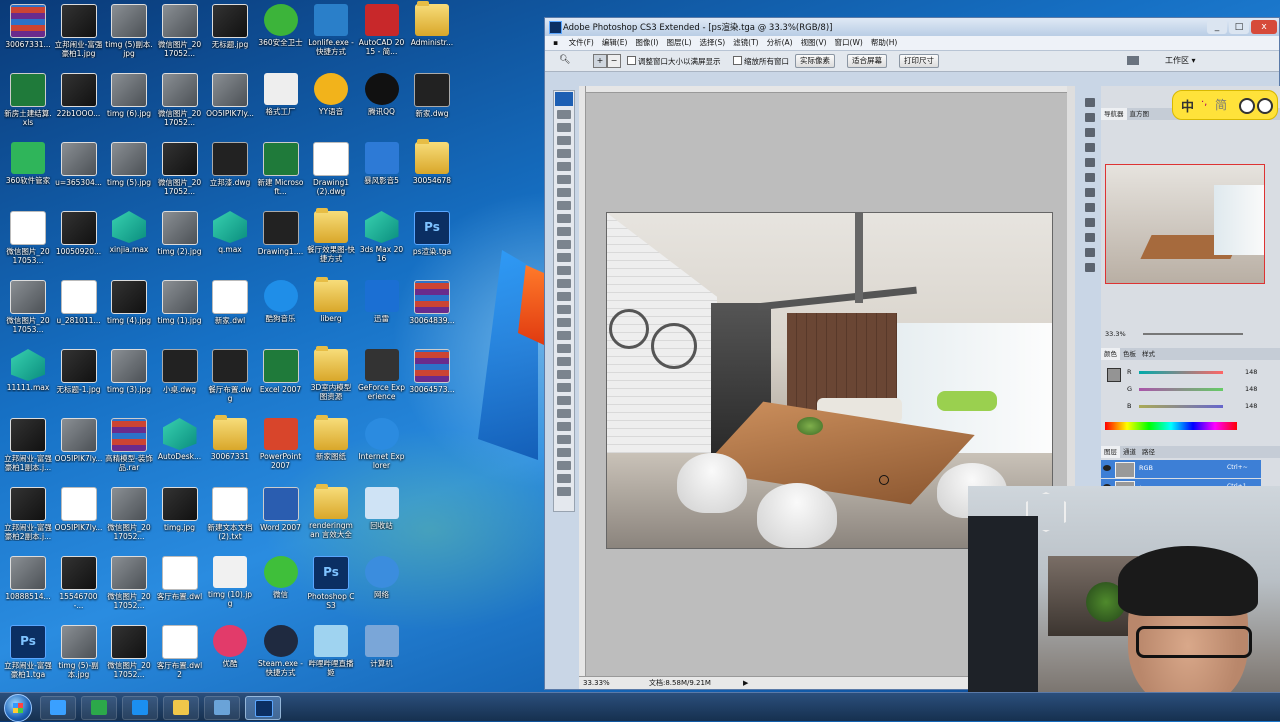 The width and height of the screenshot is (1280, 722). What do you see at coordinates (1110, 452) in the screenshot?
I see `panel-tab: 图层` at bounding box center [1110, 452].